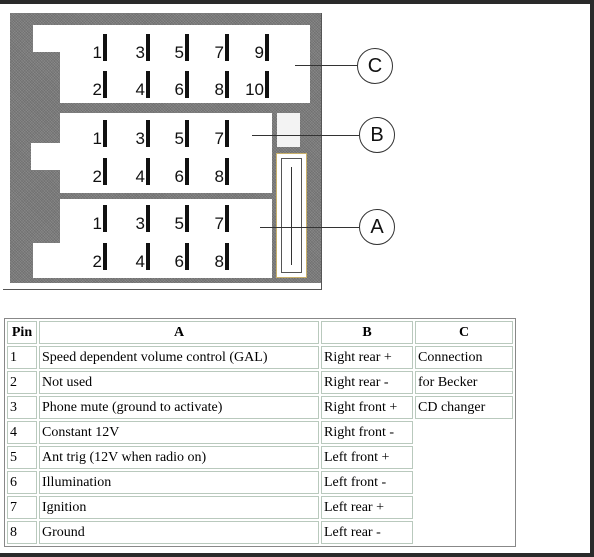  I want to click on cell-a: Illumination, so click(179, 482).